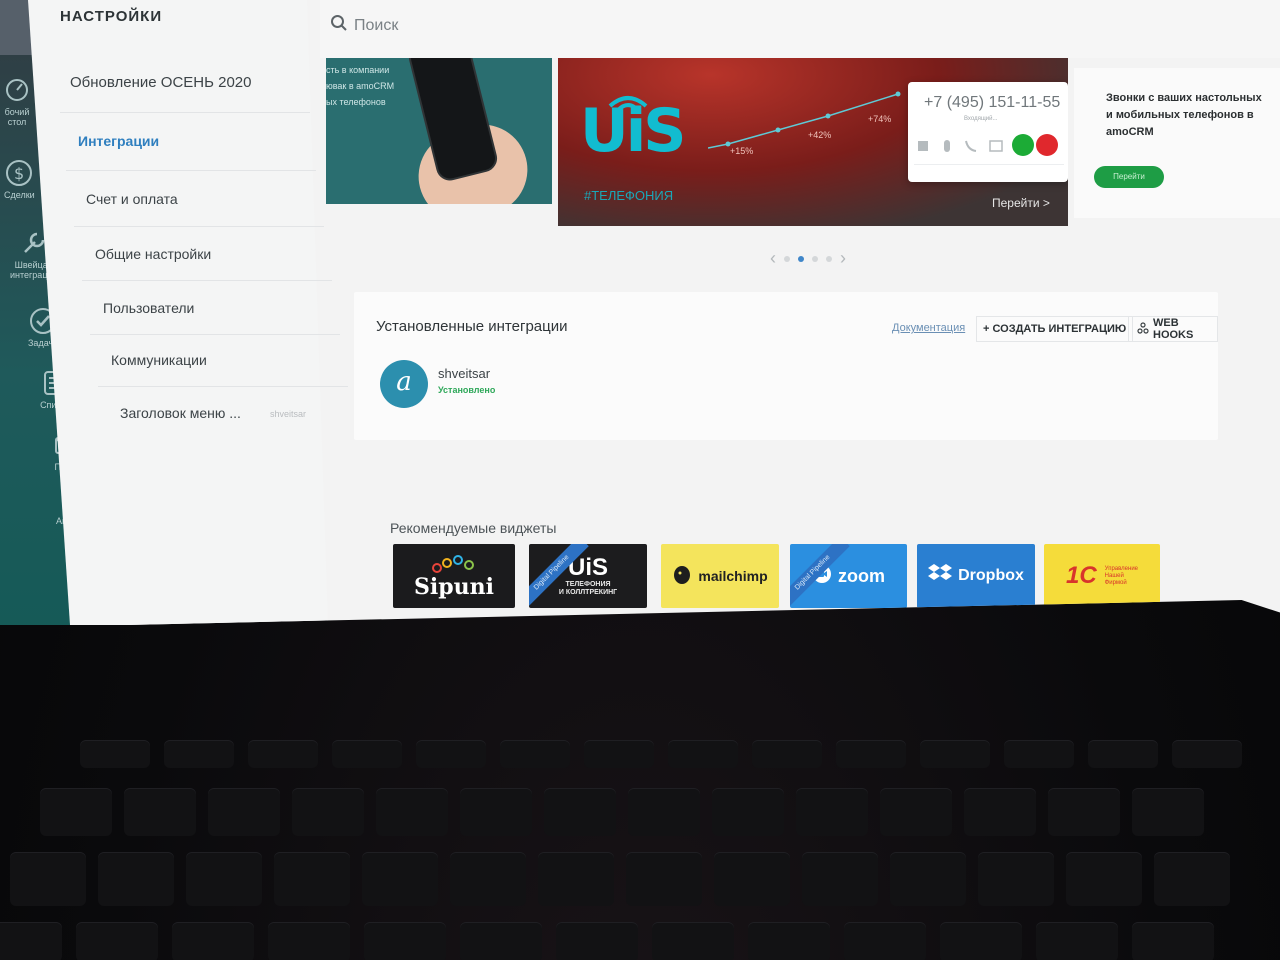 The image size is (1280, 960). I want to click on widget-label: zoom, so click(861, 575).